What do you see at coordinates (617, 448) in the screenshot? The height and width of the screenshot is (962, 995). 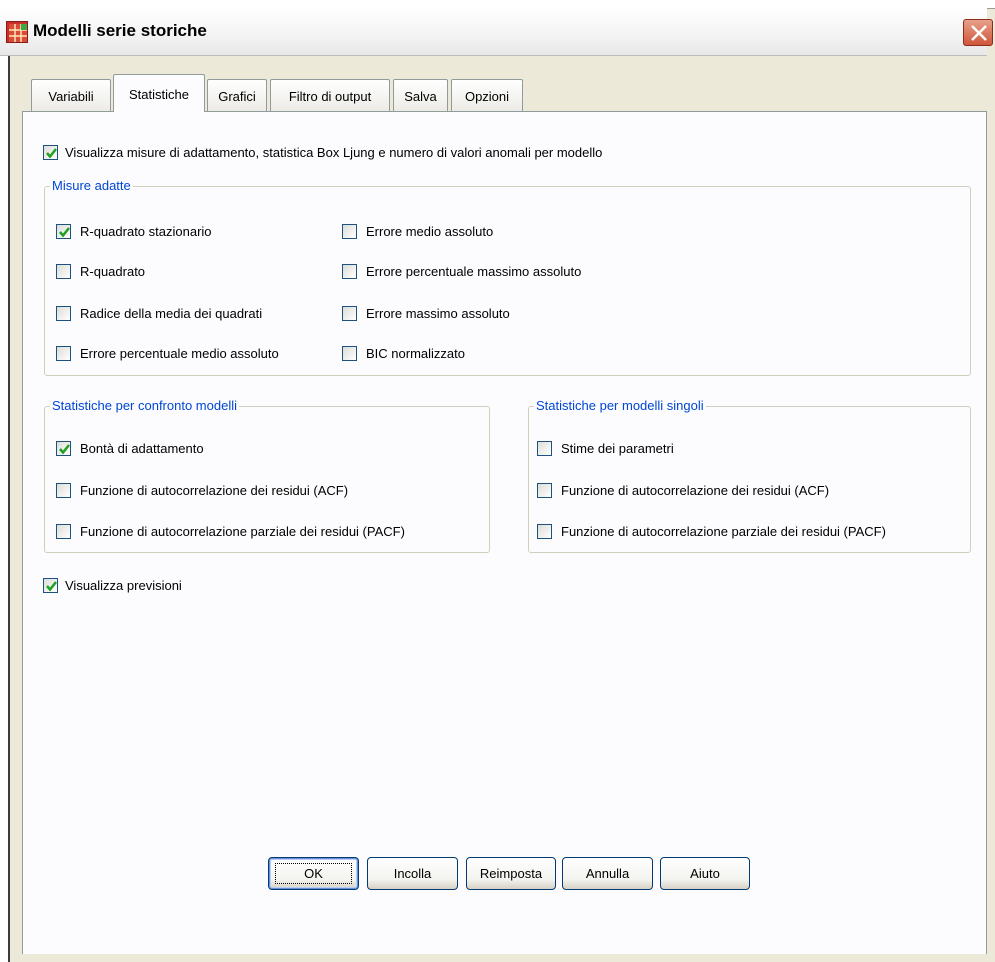 I see `parameter-estimates-label: Stime dei parametri` at bounding box center [617, 448].